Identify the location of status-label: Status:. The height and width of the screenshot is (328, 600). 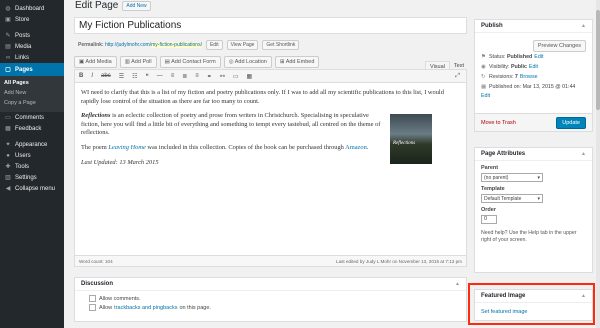
(497, 57).